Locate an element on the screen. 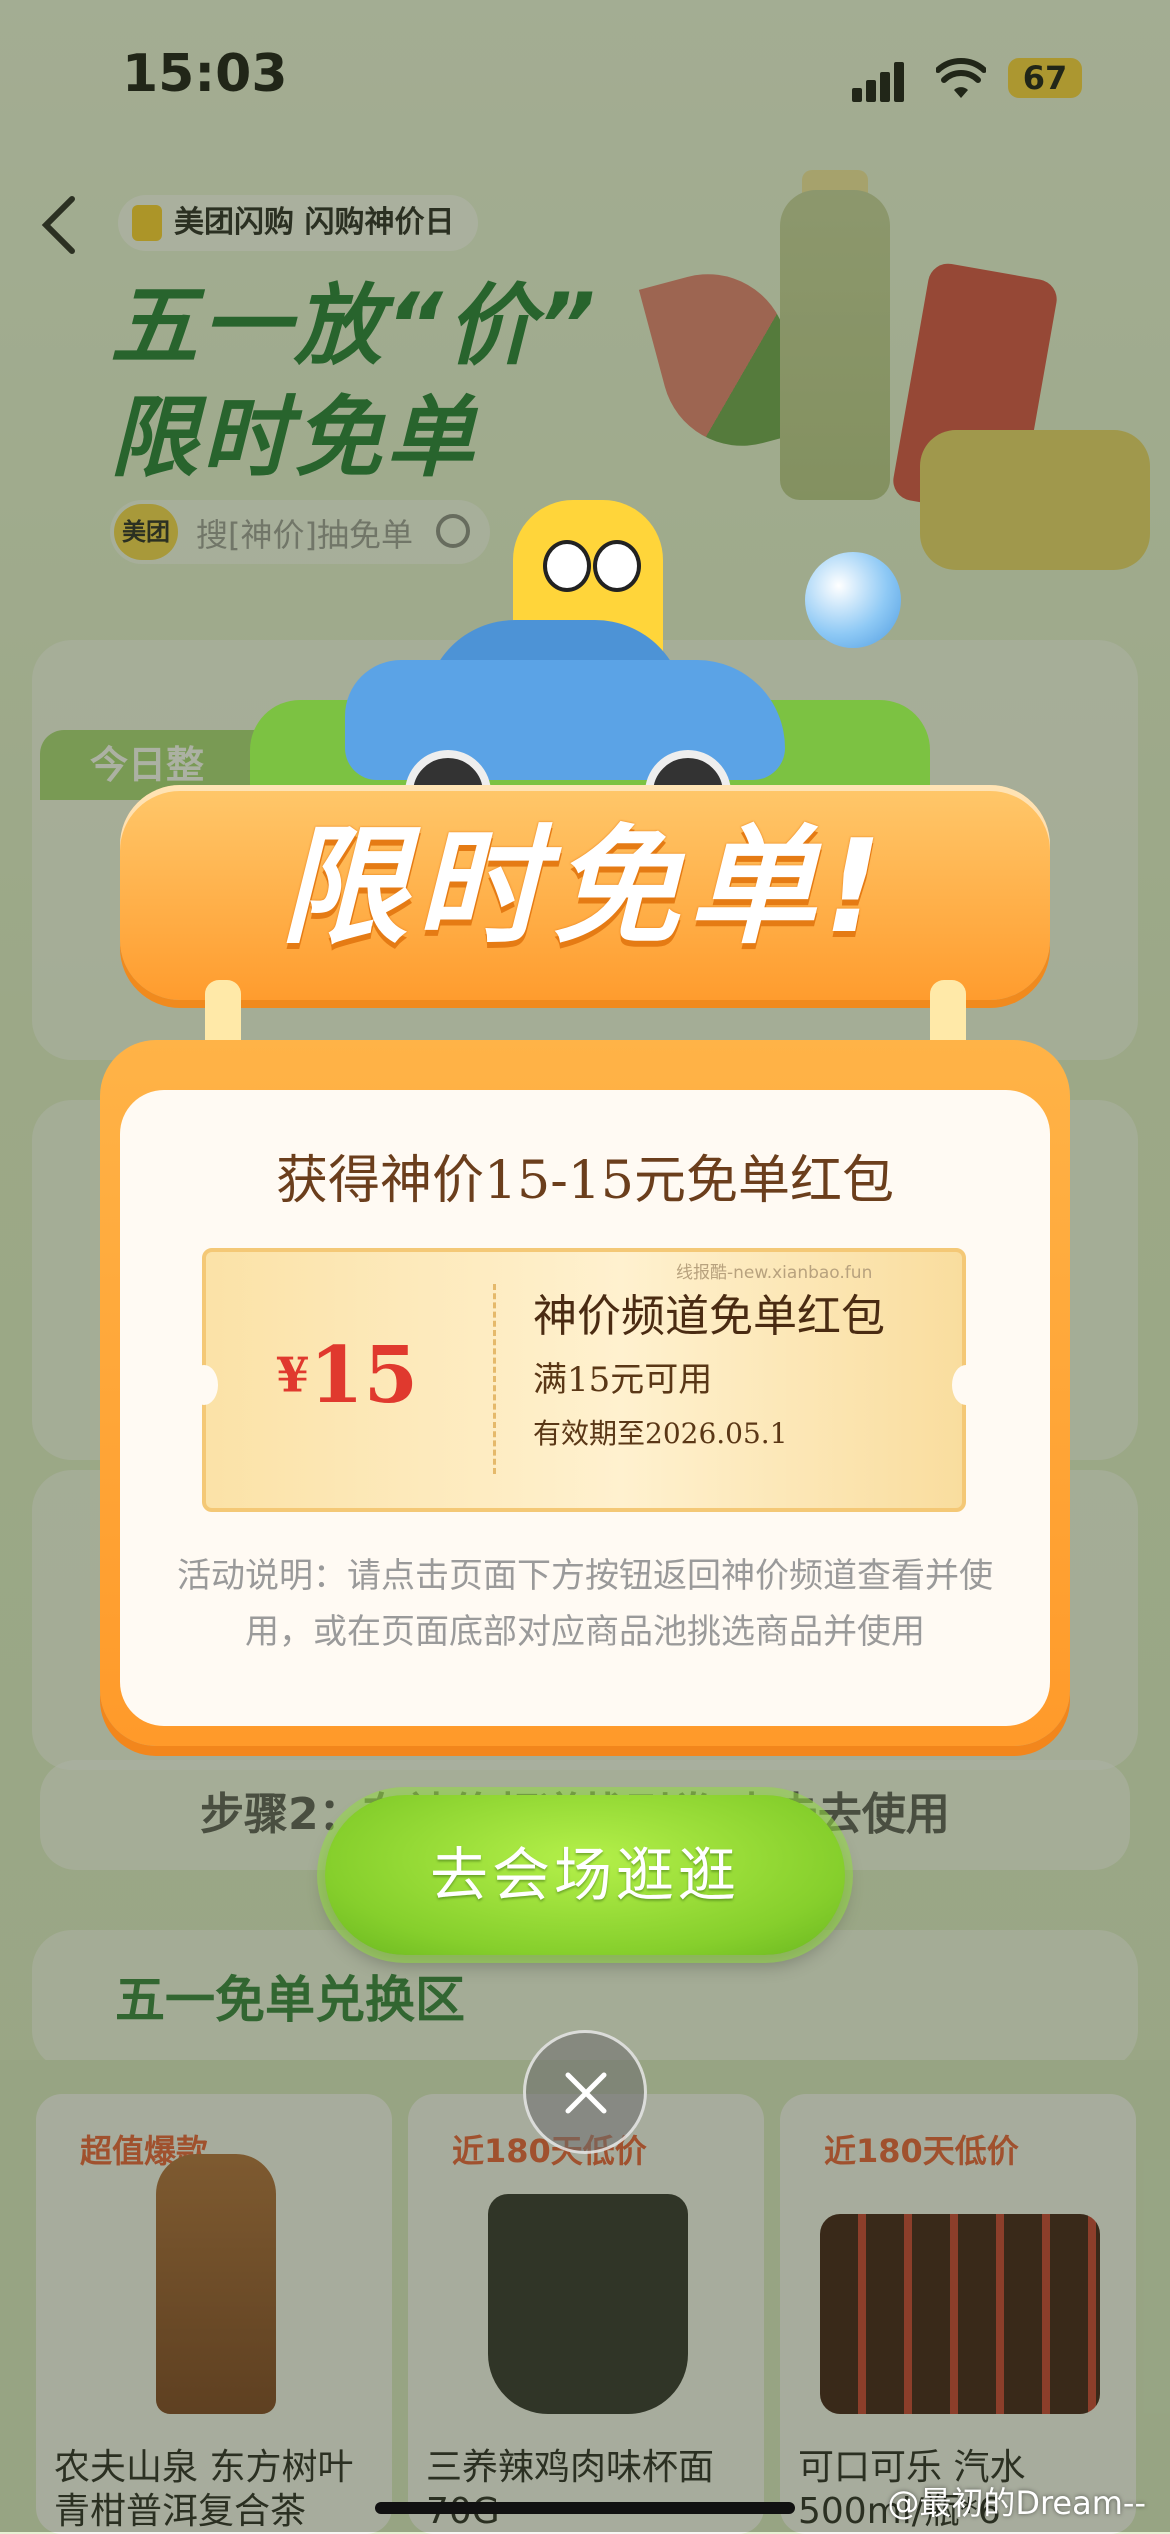 This screenshot has width=1170, height=2534. home-indicator is located at coordinates (585, 2508).